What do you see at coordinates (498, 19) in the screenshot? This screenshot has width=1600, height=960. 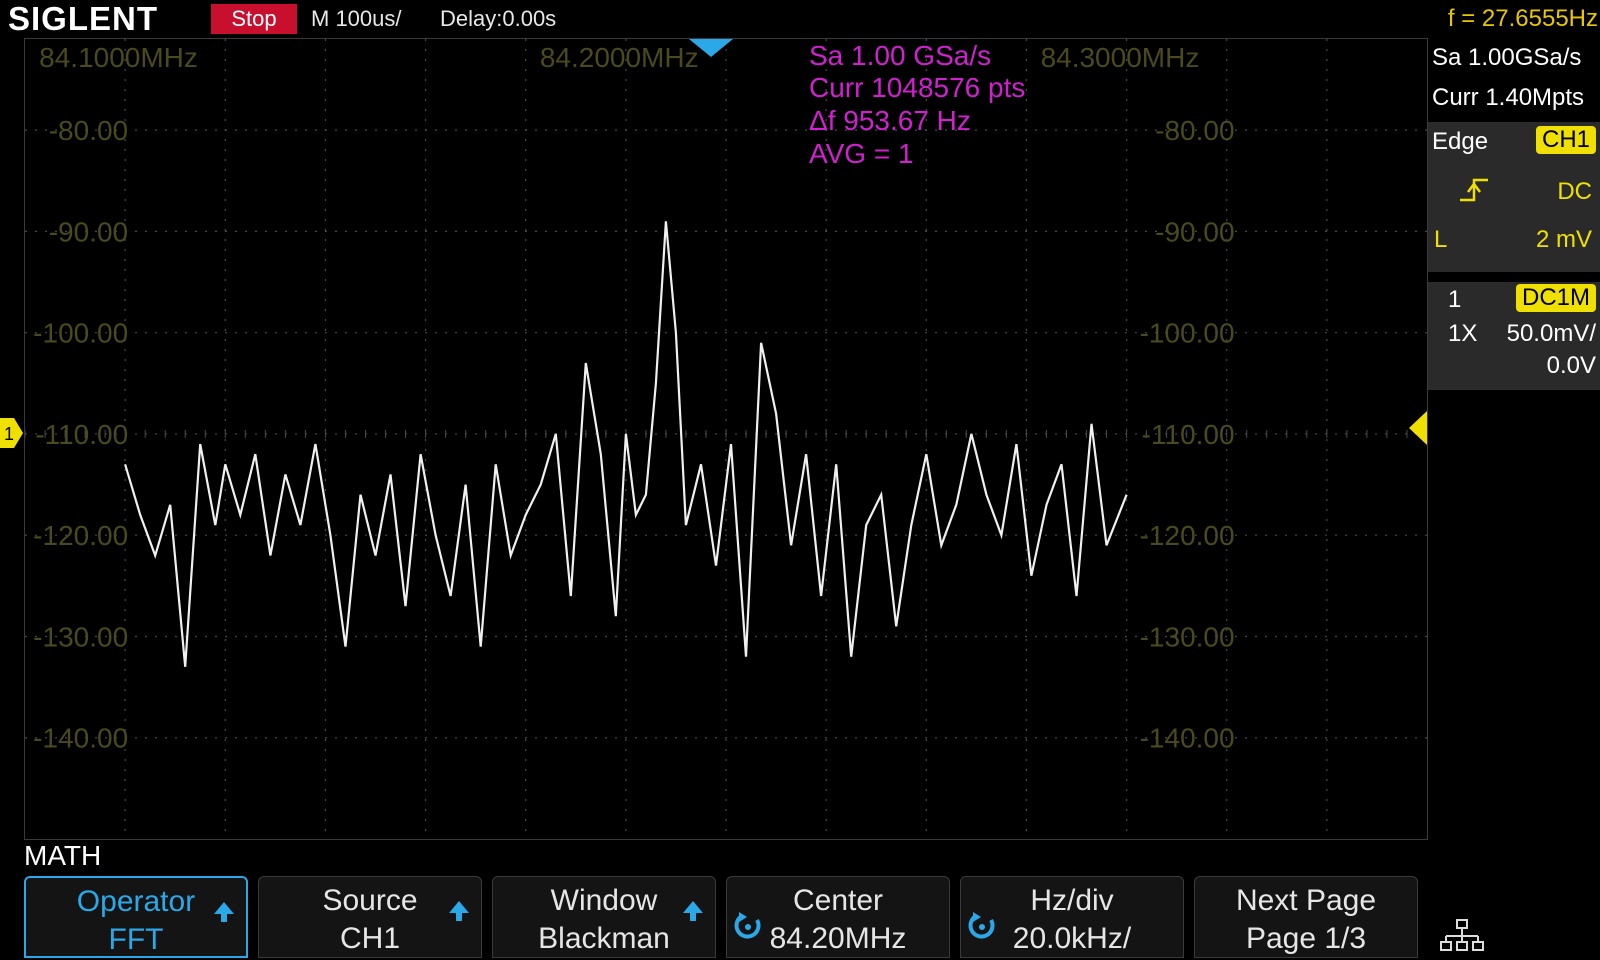 I see `delay-readout: Delay:0.00s` at bounding box center [498, 19].